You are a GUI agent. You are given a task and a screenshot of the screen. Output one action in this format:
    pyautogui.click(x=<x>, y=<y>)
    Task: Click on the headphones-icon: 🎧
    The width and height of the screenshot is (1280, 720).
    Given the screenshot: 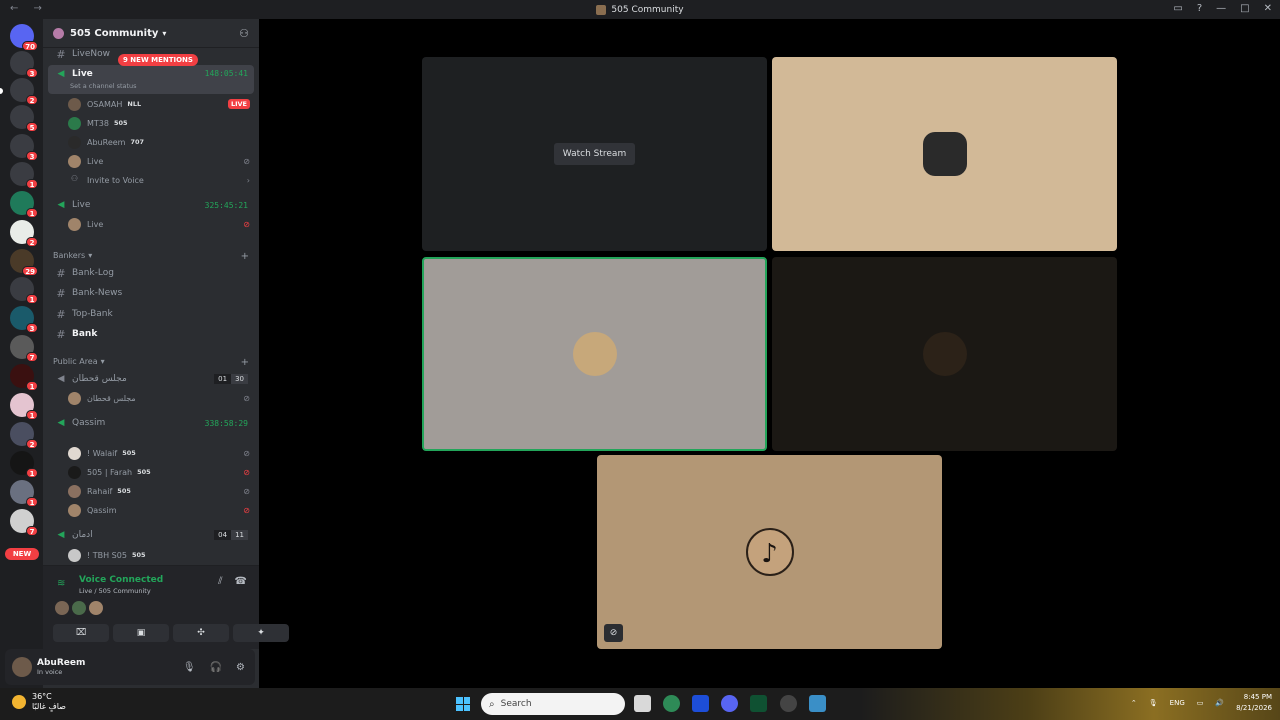 What is the action you would take?
    pyautogui.click(x=216, y=667)
    